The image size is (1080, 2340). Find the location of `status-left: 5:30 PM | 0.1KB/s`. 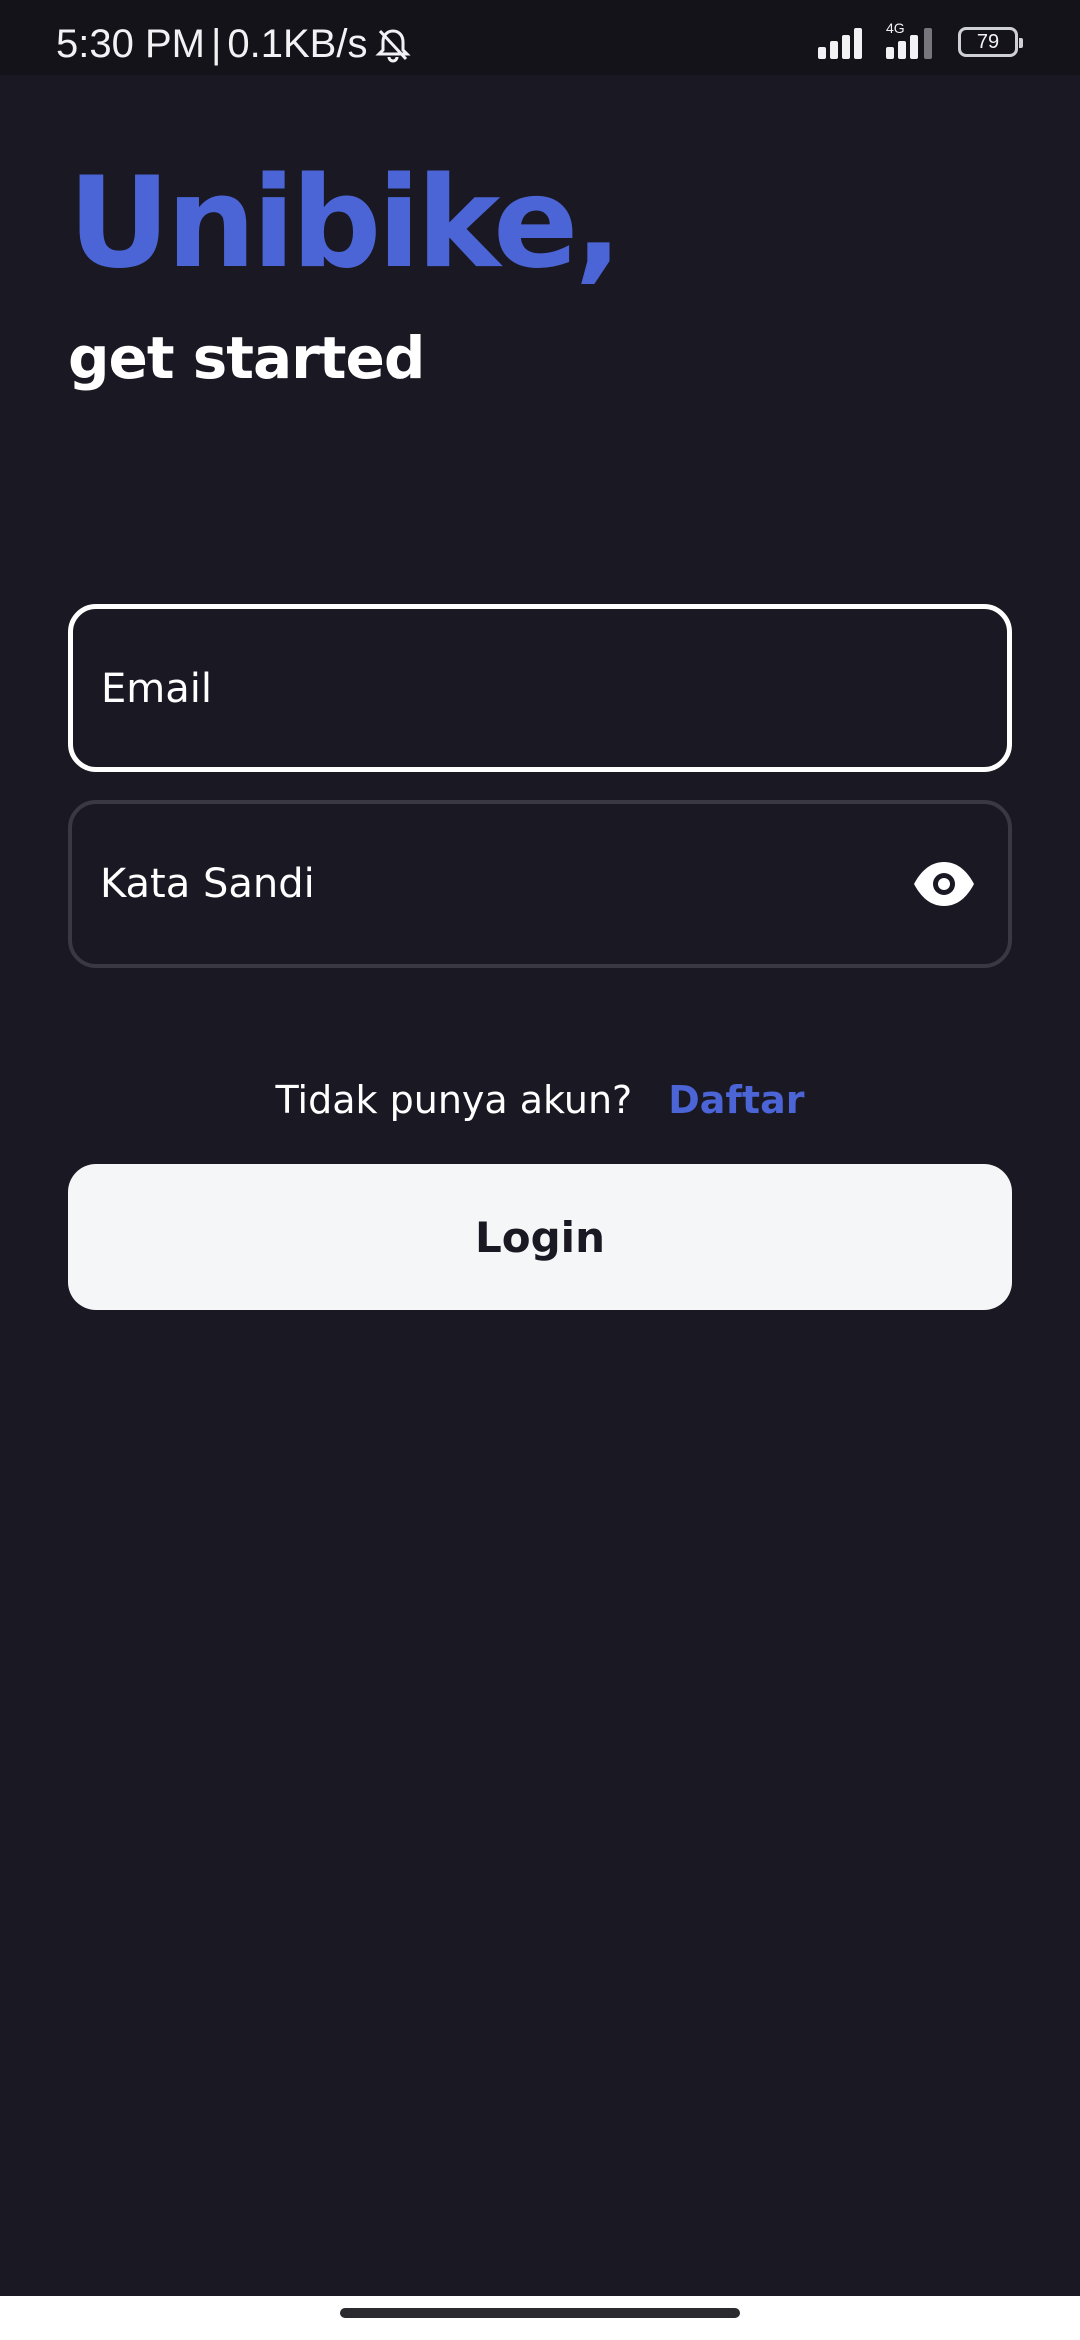

status-left: 5:30 PM | 0.1KB/s is located at coordinates (234, 44).